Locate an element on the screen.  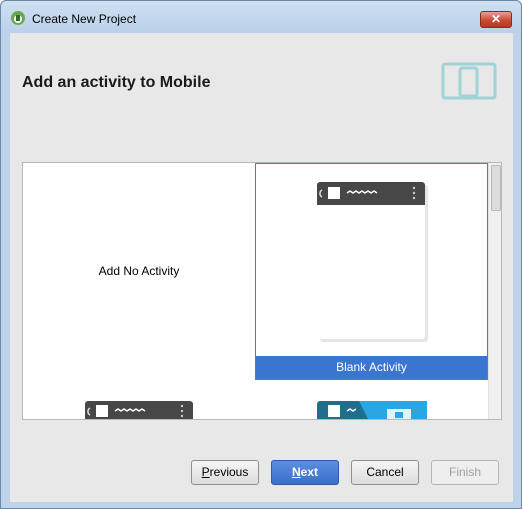
phone-body is located at coordinates (371, 260).